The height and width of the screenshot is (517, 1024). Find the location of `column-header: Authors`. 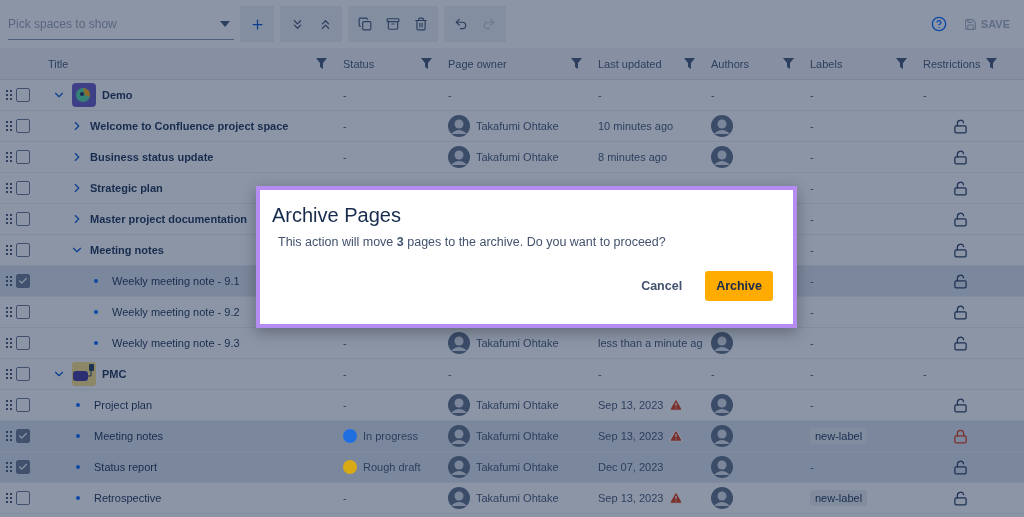

column-header: Authors is located at coordinates (730, 63).